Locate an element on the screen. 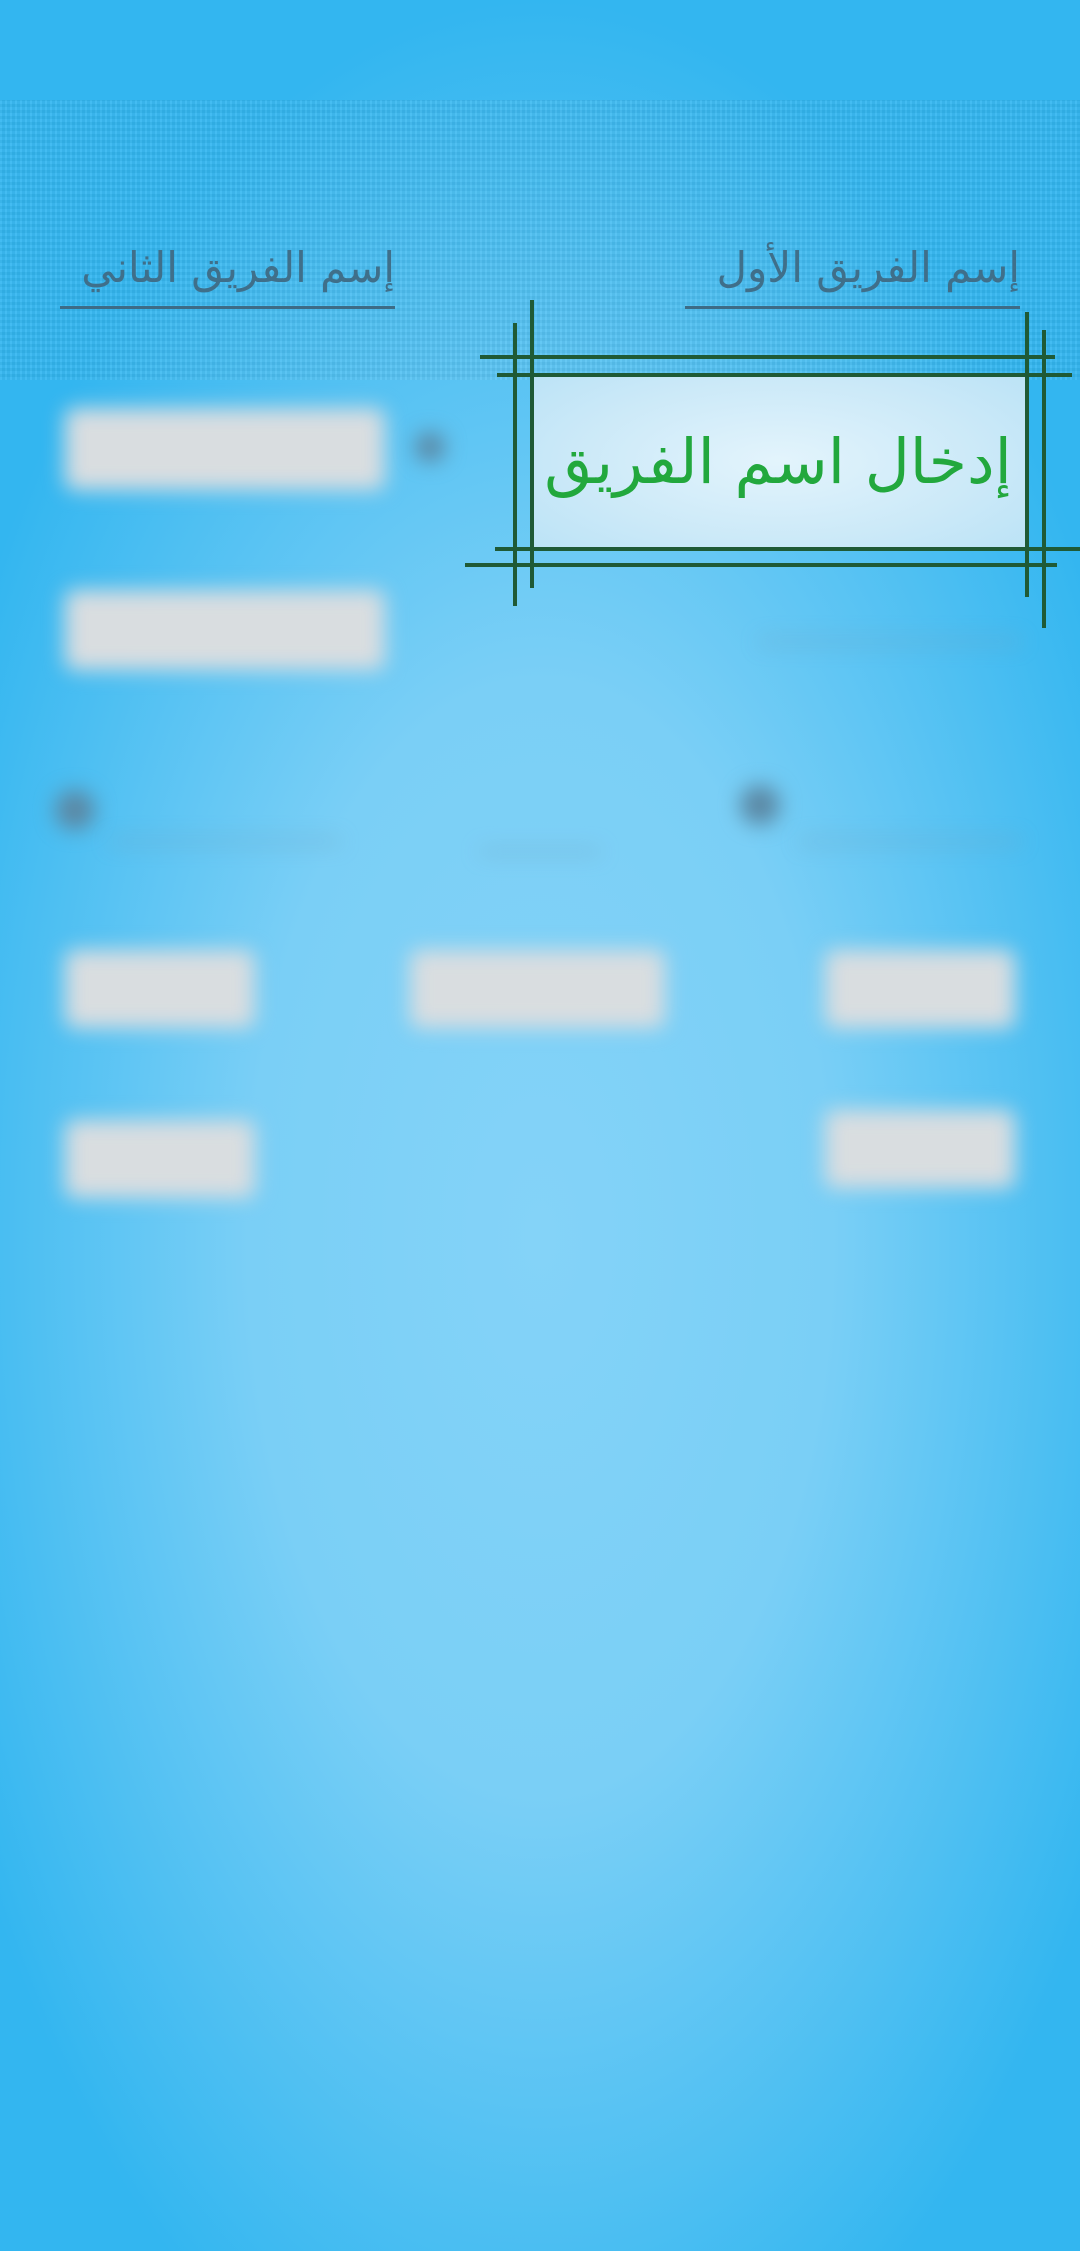  blurred-radio-right is located at coordinates (760, 805).